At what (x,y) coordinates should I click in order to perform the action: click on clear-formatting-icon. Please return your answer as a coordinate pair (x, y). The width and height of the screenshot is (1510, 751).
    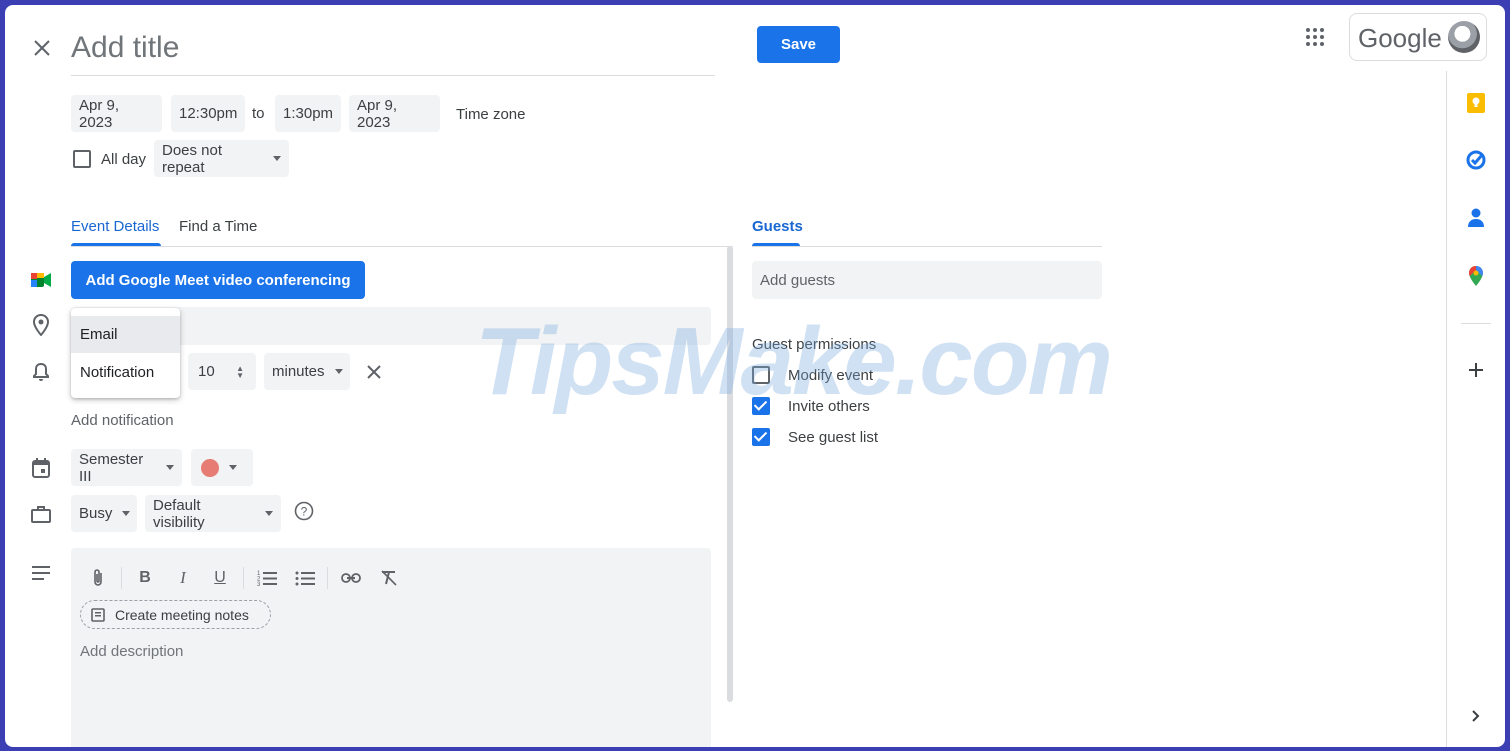
    Looking at the image, I should click on (389, 578).